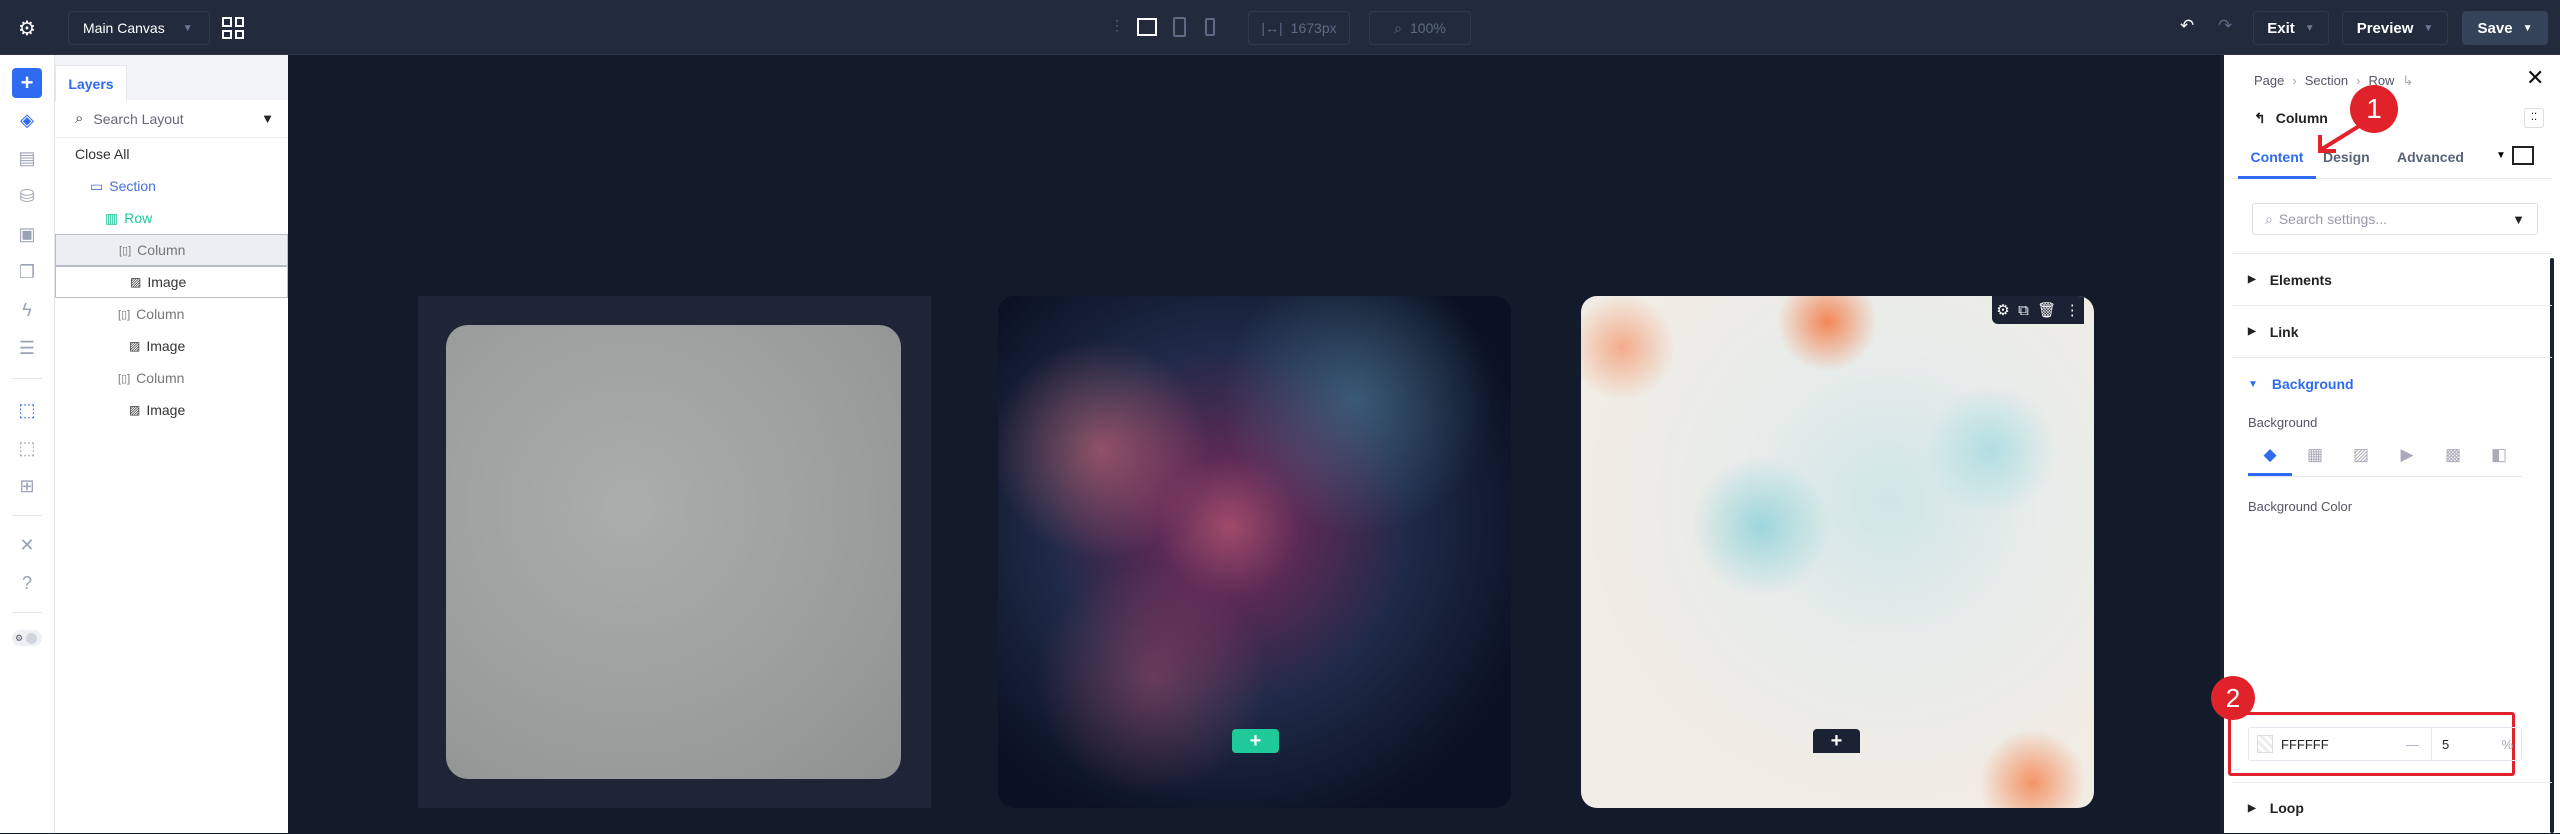  What do you see at coordinates (2270, 460) in the screenshot?
I see `paint-bucket-icon: ◆` at bounding box center [2270, 460].